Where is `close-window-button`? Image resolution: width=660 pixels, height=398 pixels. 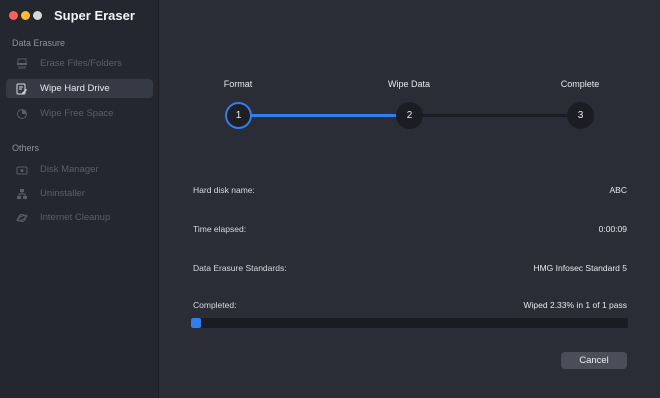
close-window-button is located at coordinates (13, 15).